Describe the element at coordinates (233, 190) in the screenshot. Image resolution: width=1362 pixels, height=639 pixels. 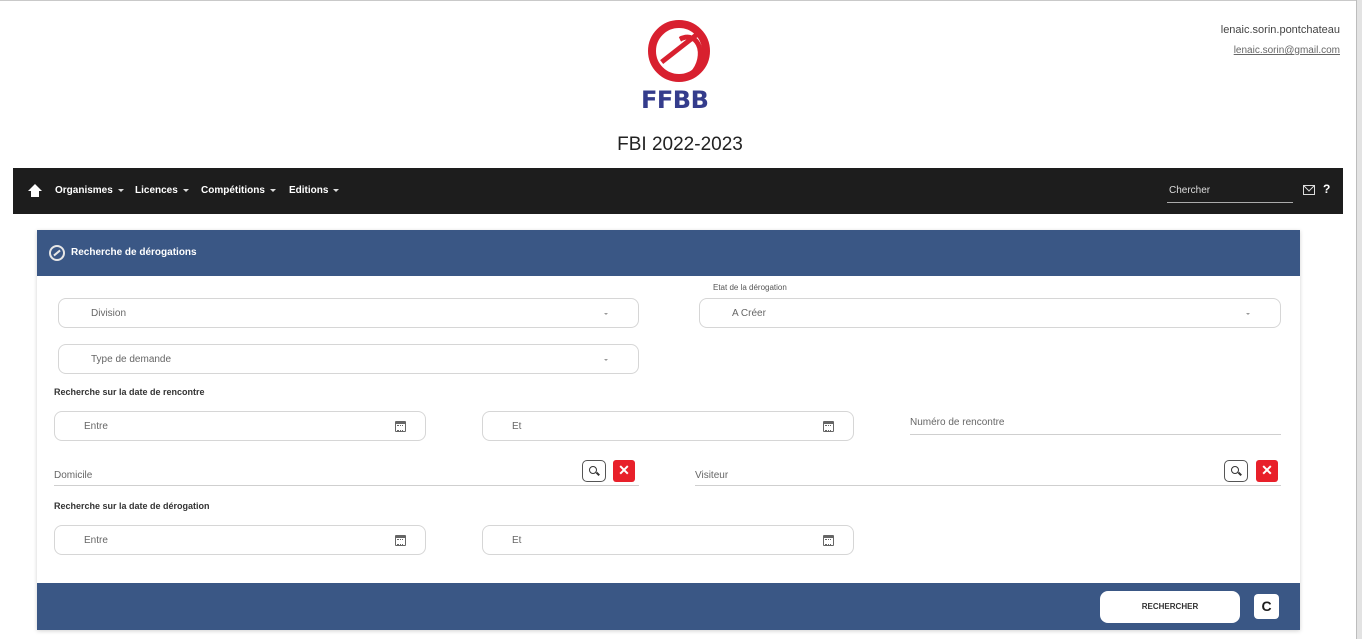
I see `nav-menu-label: Compétitions` at that location.